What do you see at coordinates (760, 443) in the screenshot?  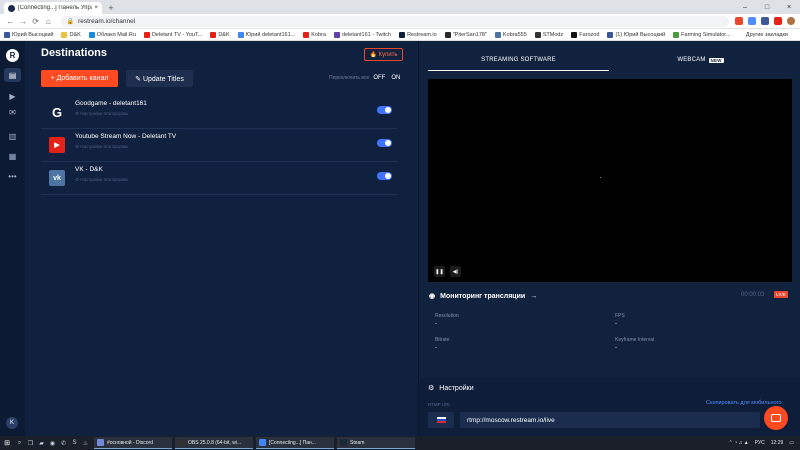 I see `keyboard-language: РУС` at bounding box center [760, 443].